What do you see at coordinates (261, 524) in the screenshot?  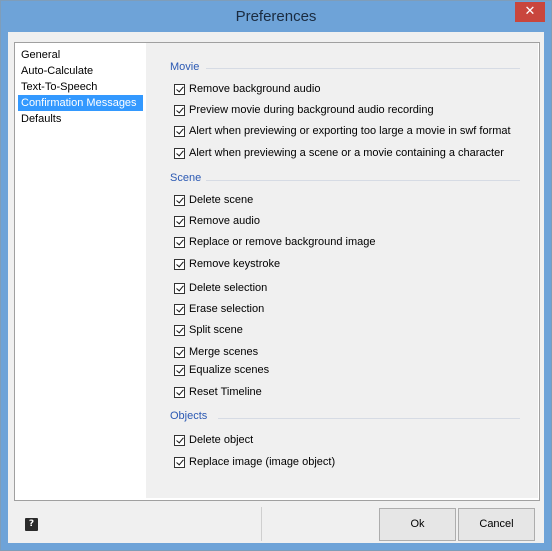 I see `footer-divider` at bounding box center [261, 524].